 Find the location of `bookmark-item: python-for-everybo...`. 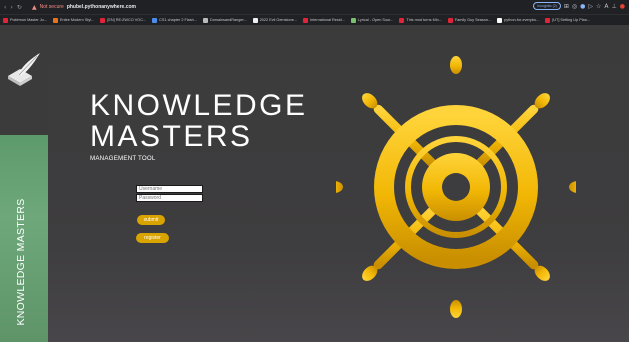

bookmark-item: python-for-everybo... is located at coordinates (518, 20).